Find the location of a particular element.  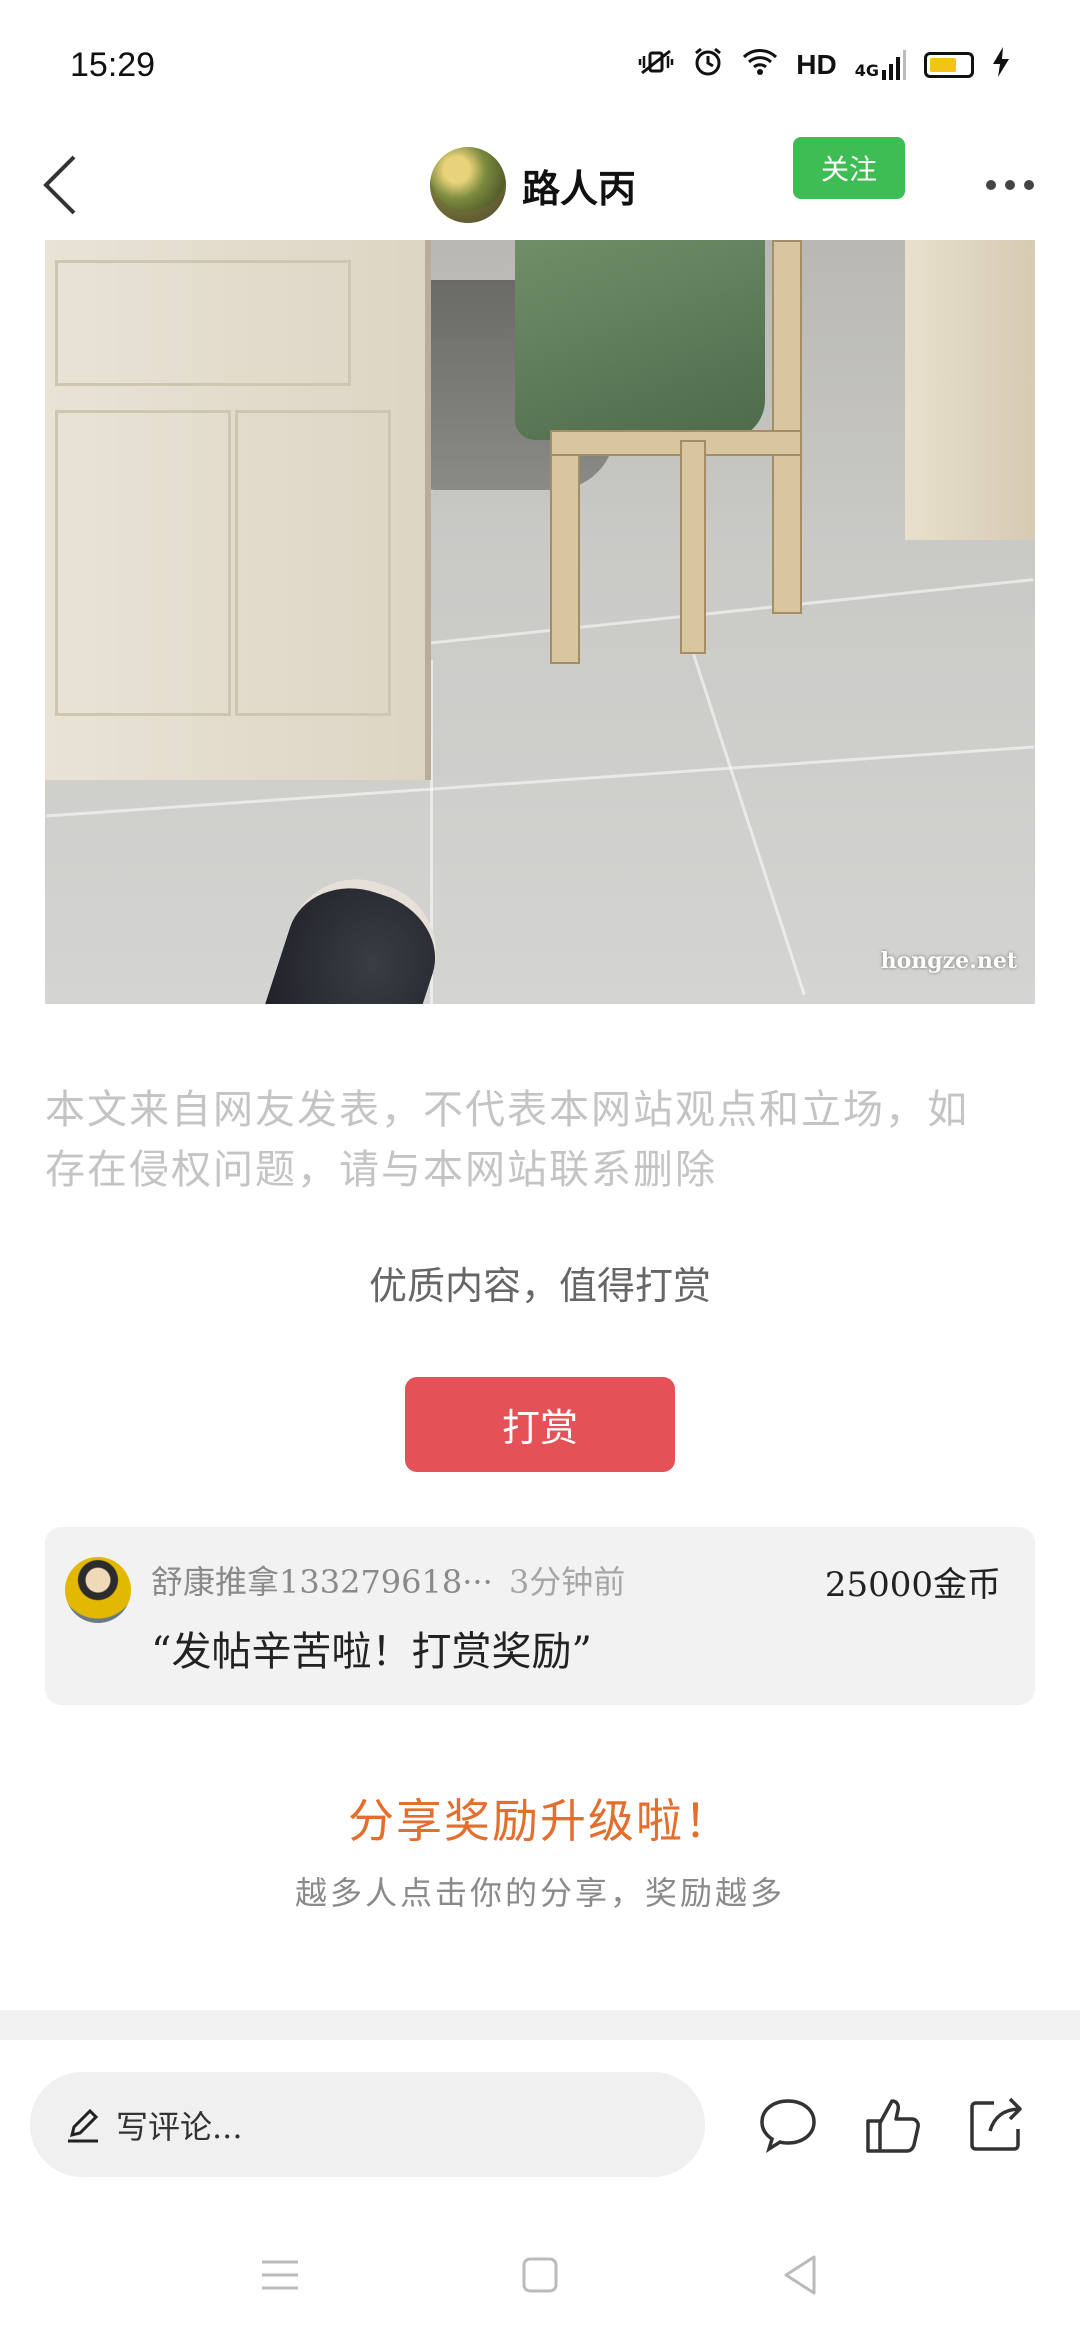

network-label: HD is located at coordinates (816, 64).